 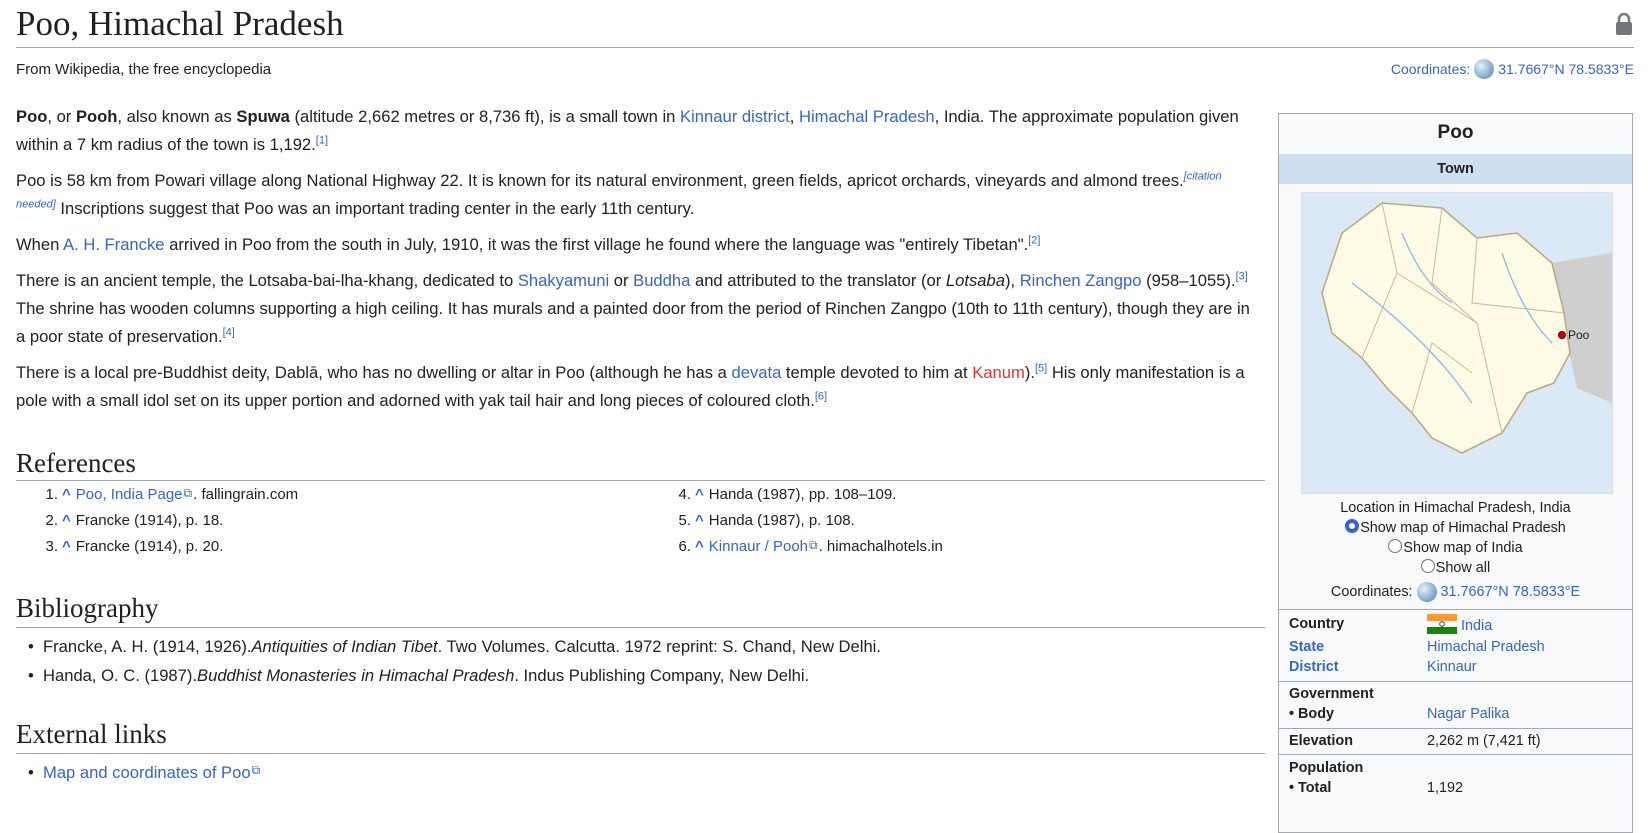 I want to click on reference-text: Handa (1987), pp. 108–109., so click(x=802, y=494).